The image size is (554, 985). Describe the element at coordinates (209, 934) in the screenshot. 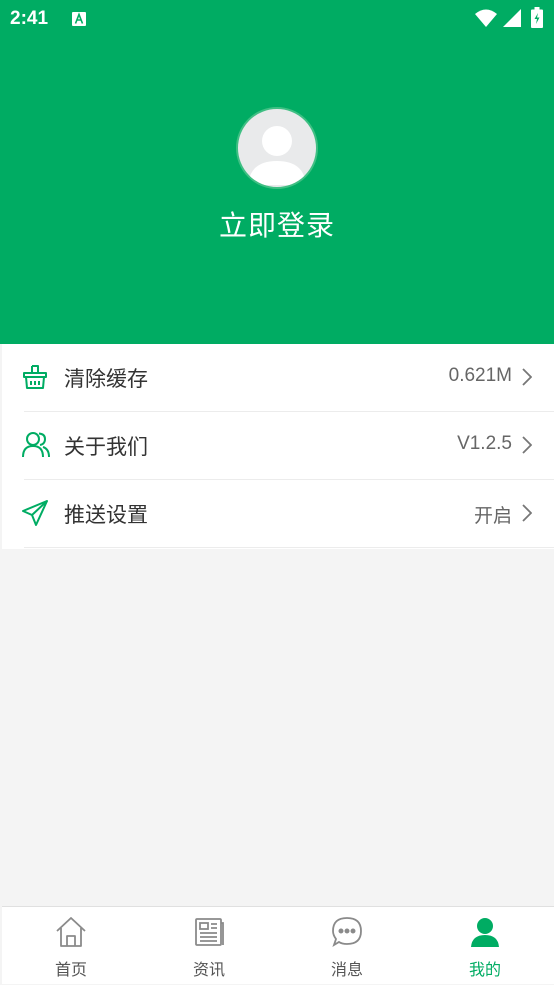

I see `news-icon` at that location.